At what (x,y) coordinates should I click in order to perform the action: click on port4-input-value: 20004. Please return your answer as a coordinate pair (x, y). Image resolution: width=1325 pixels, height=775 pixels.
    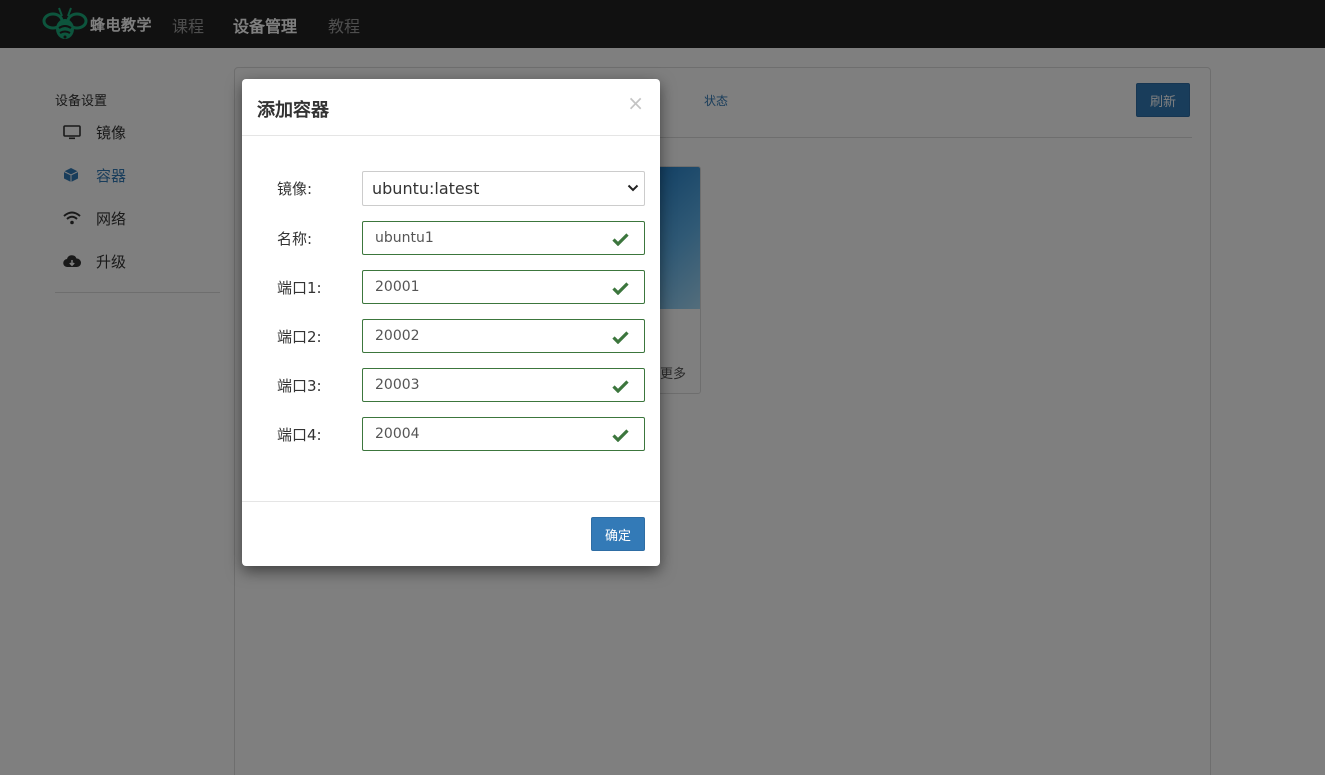
    Looking at the image, I should click on (397, 434).